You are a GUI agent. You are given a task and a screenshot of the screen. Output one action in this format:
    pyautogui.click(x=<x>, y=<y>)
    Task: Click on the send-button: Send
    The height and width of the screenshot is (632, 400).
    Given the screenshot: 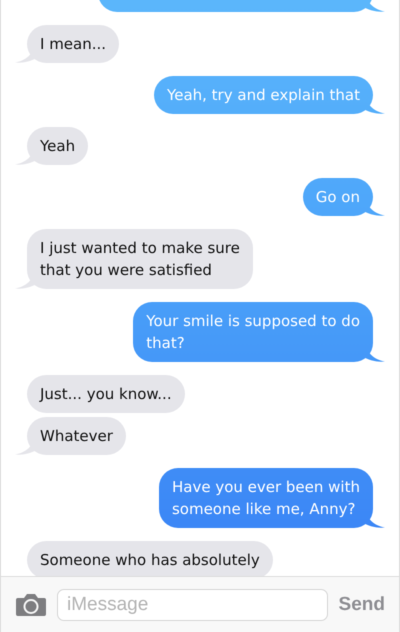 What is the action you would take?
    pyautogui.click(x=361, y=605)
    